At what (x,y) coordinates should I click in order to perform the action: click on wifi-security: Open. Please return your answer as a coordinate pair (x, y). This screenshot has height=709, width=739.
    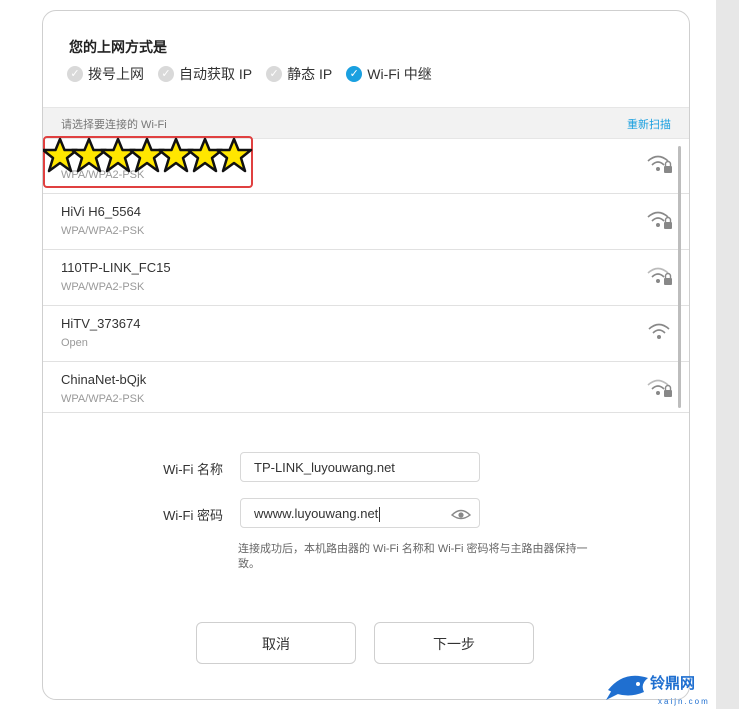
    Looking at the image, I should click on (74, 343).